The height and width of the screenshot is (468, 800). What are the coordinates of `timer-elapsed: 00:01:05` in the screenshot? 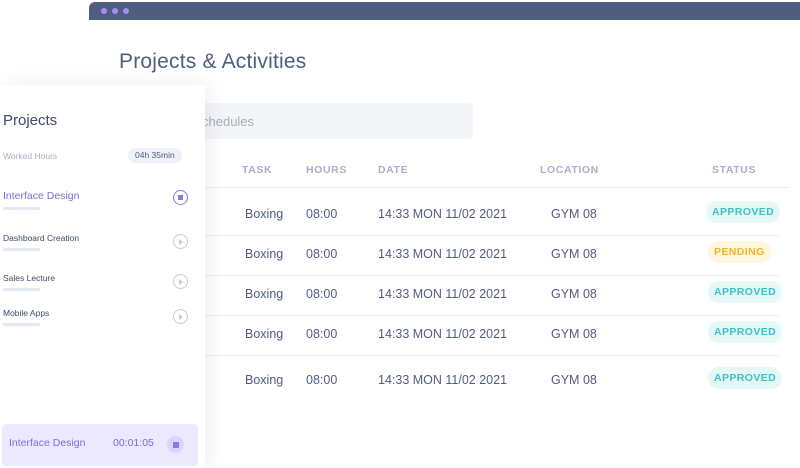 It's located at (133, 443).